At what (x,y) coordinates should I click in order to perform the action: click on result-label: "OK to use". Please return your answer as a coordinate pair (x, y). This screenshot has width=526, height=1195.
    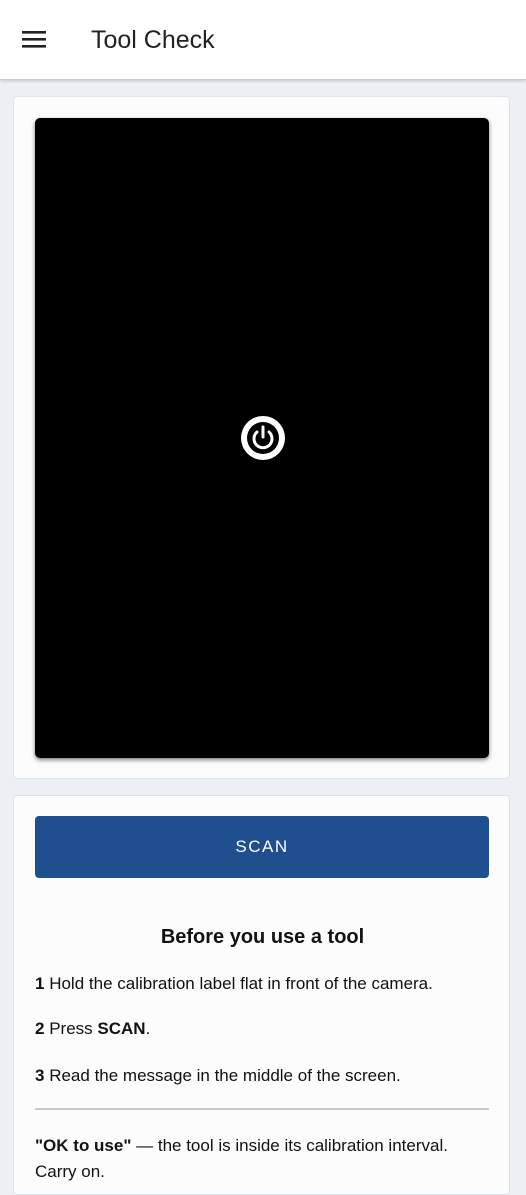
    Looking at the image, I should click on (83, 1145).